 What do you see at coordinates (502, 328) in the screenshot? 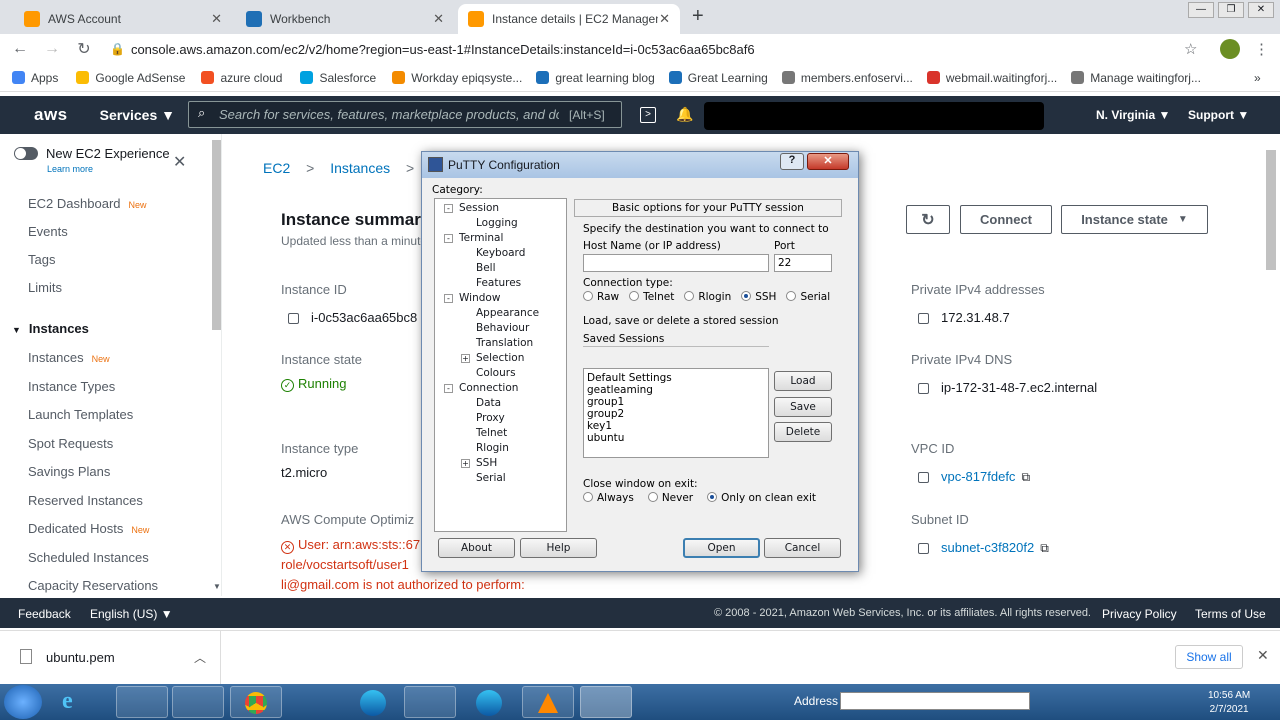
I see `tree-item-behaviour: Behaviour` at bounding box center [502, 328].